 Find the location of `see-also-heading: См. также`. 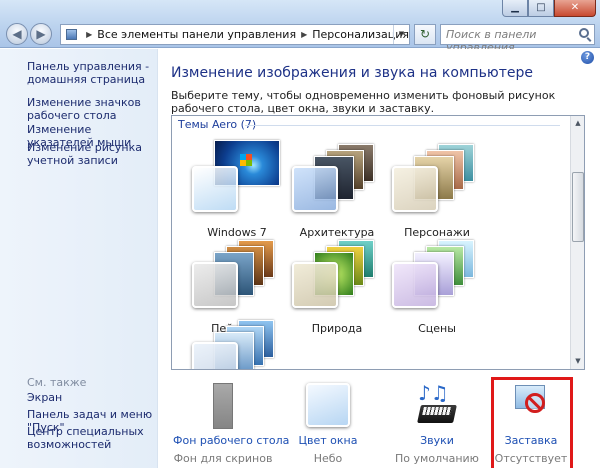

see-also-heading: См. также is located at coordinates (57, 382).